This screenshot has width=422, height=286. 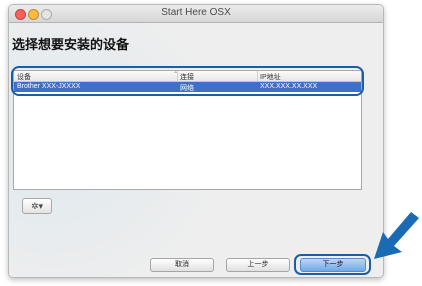 What do you see at coordinates (71, 44) in the screenshot?
I see `page-title: 选择想要安装的设备` at bounding box center [71, 44].